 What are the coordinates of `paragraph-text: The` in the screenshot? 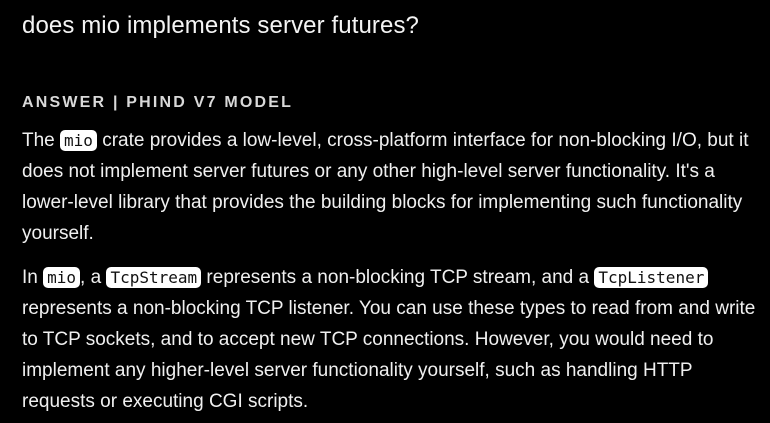 It's located at (41, 140).